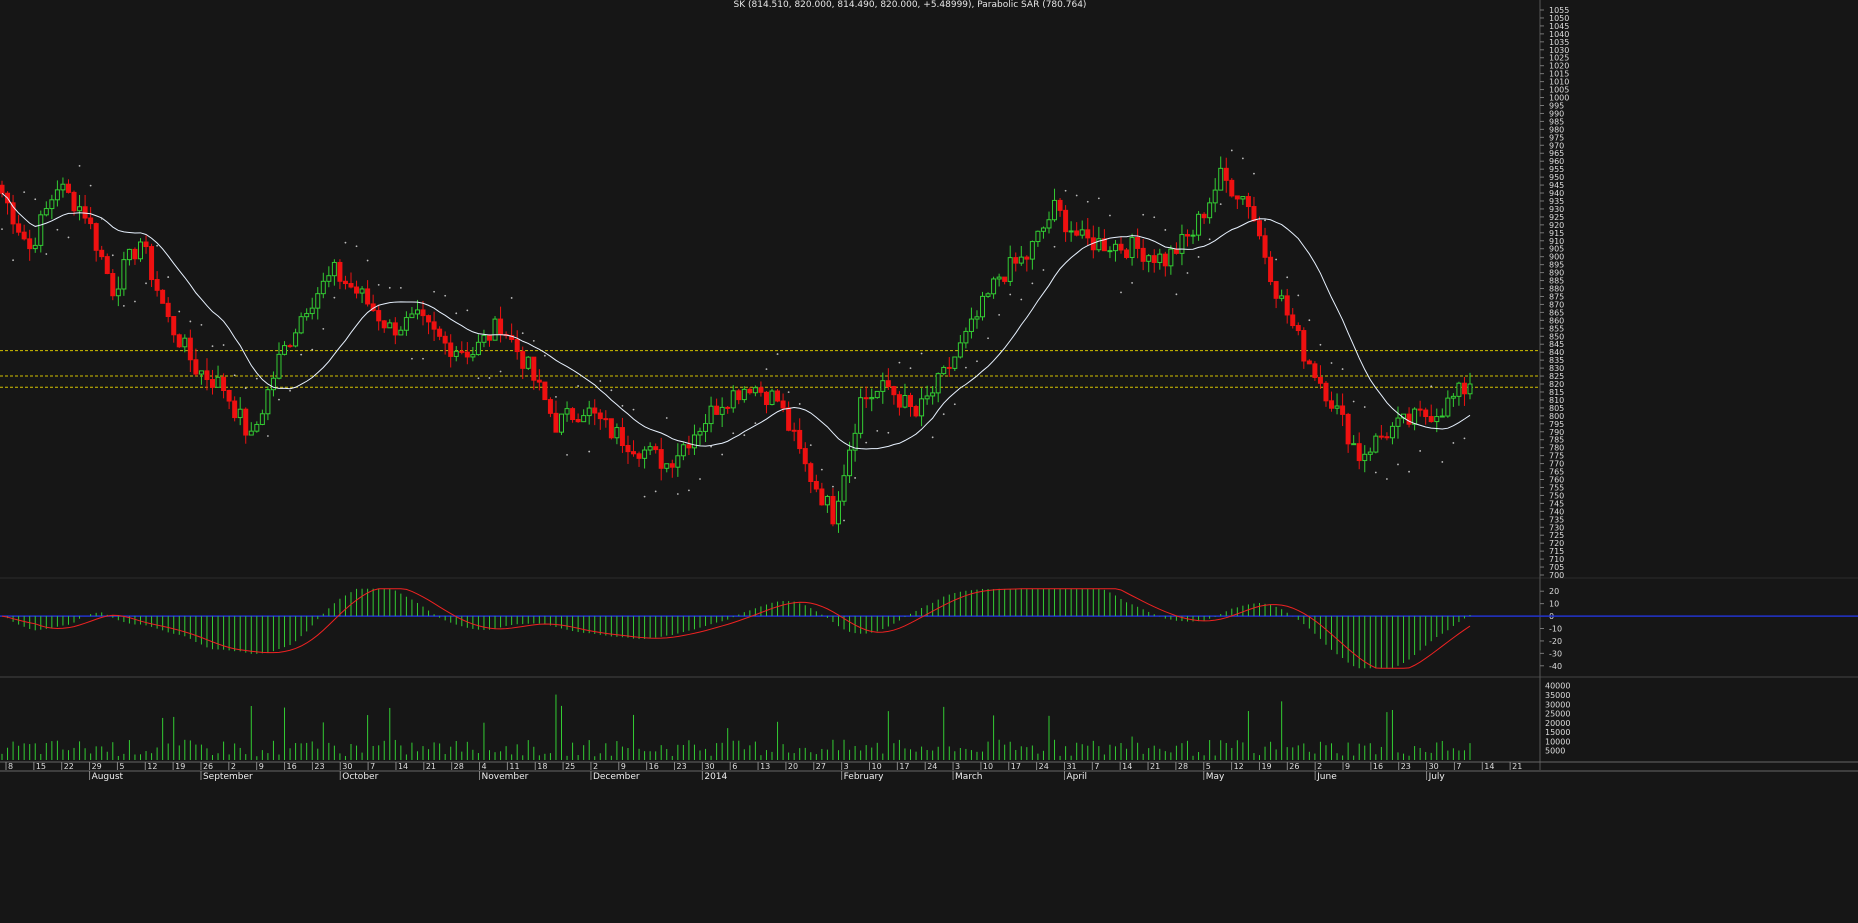 The width and height of the screenshot is (1858, 923). Describe the element at coordinates (1557, 723) in the screenshot. I see `volume-tick-label: 20000` at that location.